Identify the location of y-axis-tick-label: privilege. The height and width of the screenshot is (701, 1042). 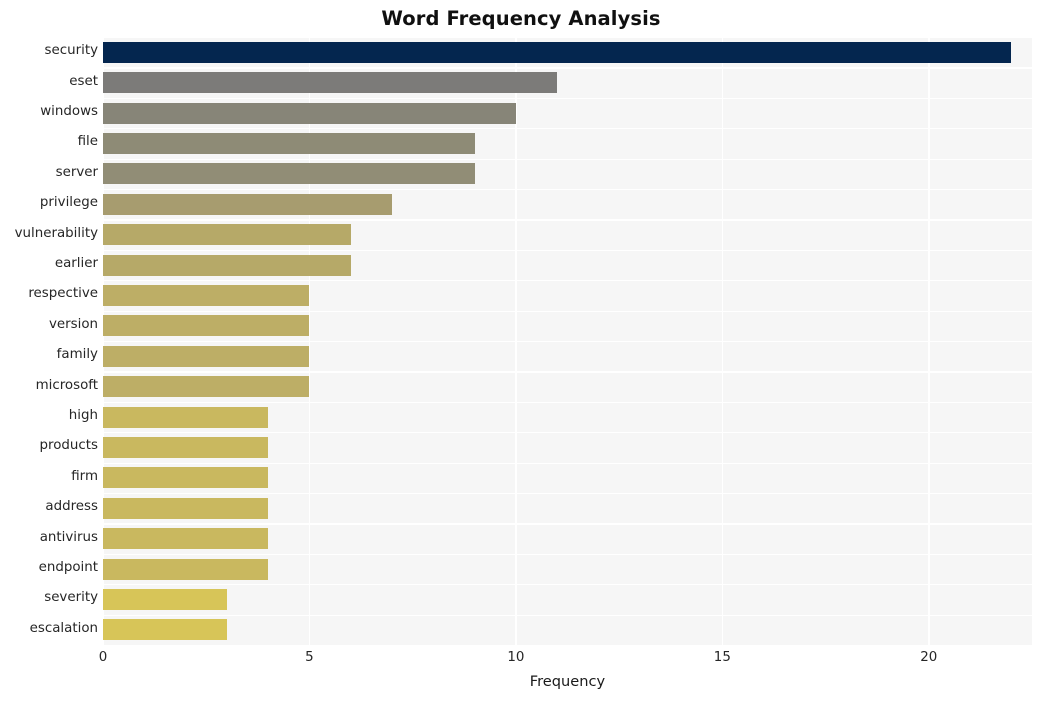
(68, 203).